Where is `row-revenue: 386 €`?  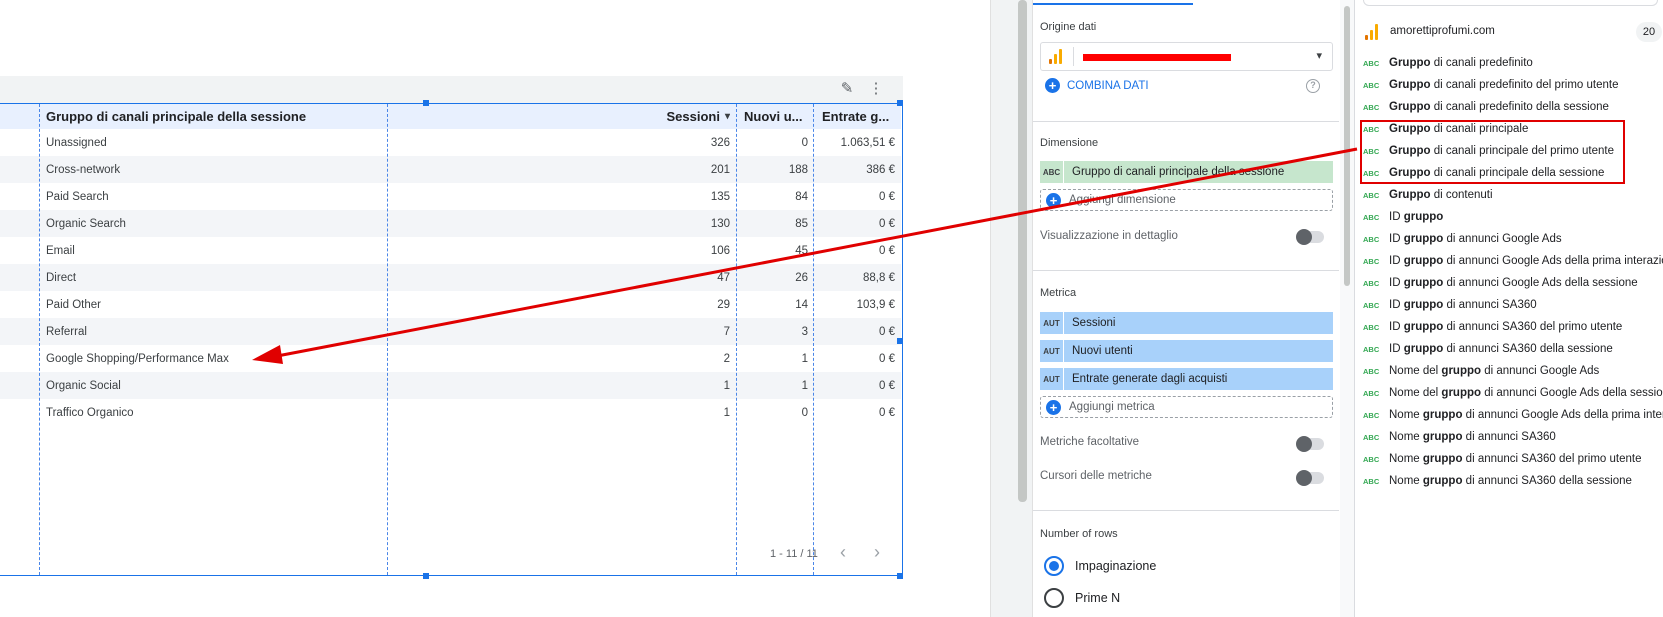 row-revenue: 386 € is located at coordinates (880, 169).